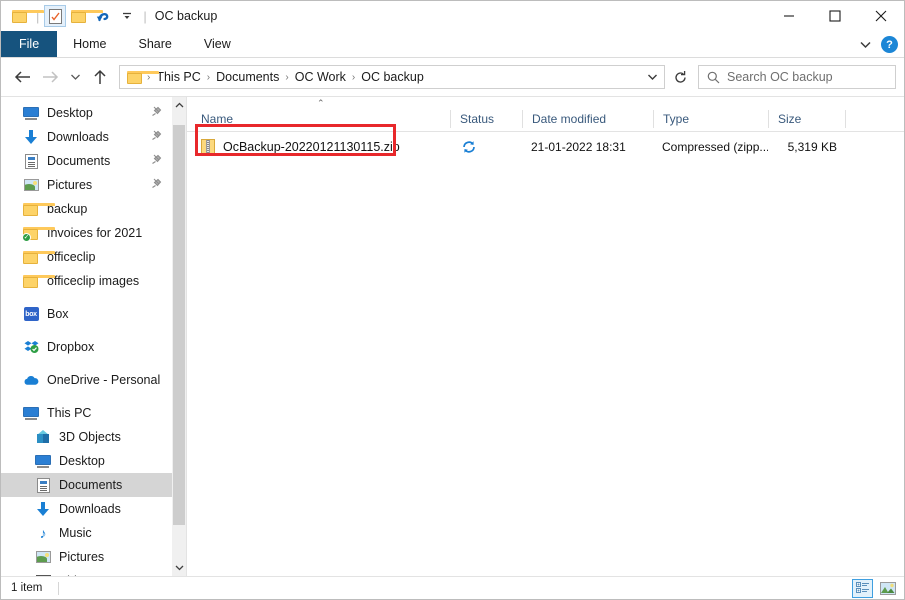 This screenshot has width=905, height=600. Describe the element at coordinates (155, 44) in the screenshot. I see `tab-share: Share` at that location.